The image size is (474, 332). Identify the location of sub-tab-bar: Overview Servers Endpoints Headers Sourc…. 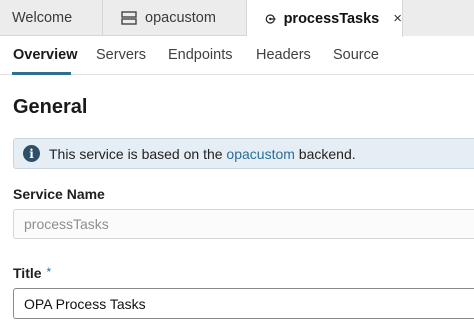
(237, 56).